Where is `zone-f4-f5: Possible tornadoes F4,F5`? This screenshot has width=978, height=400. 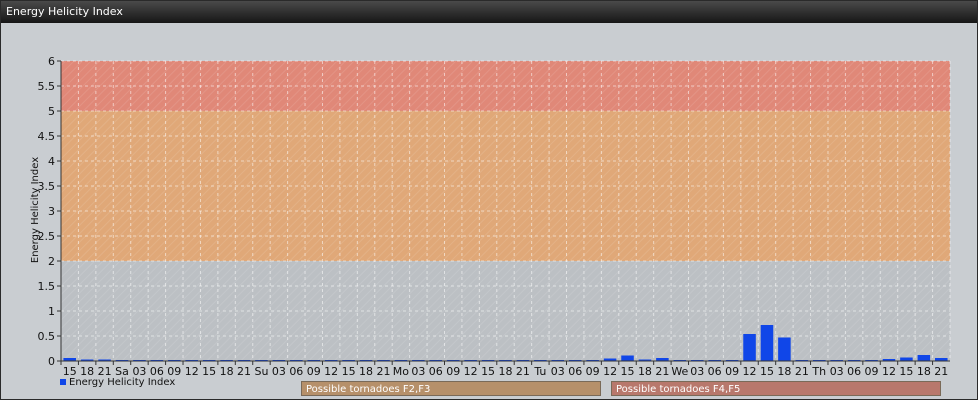 zone-f4-f5: Possible tornadoes F4,F5 is located at coordinates (776, 388).